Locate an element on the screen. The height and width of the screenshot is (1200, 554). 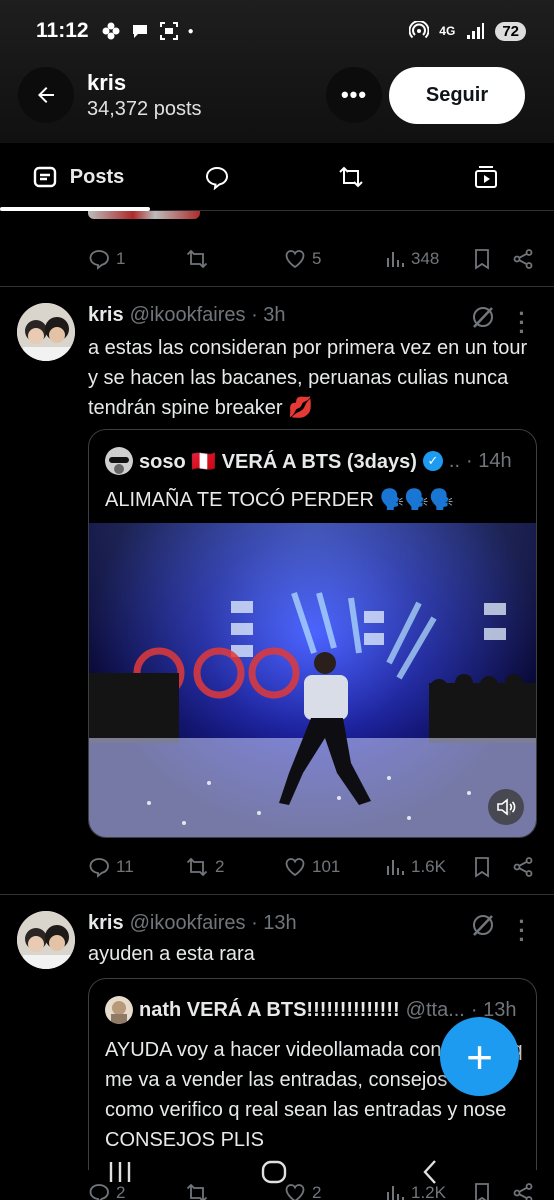
repost-button: 2 is located at coordinates (204, 867).